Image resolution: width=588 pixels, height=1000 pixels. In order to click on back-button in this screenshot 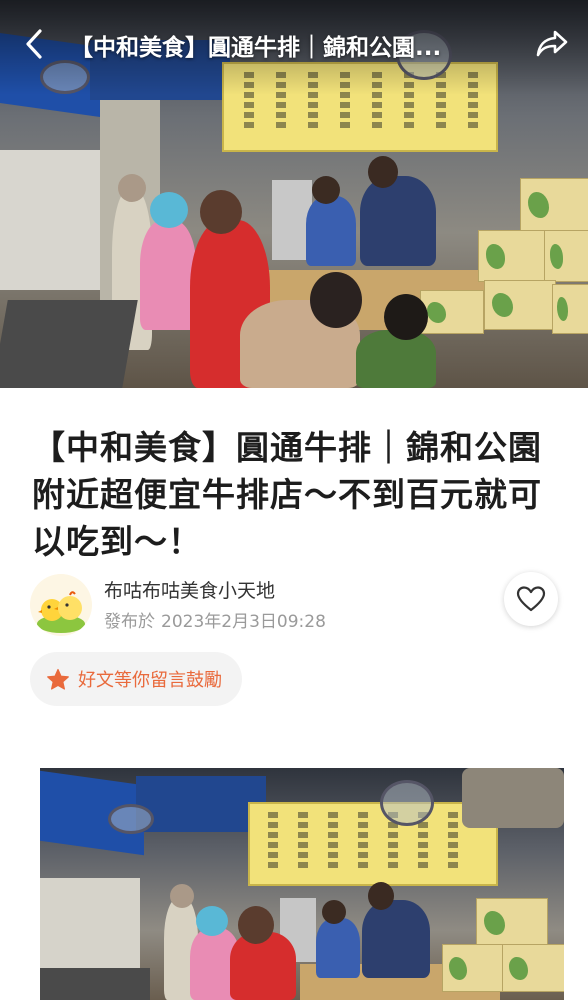, I will do `click(34, 44)`.